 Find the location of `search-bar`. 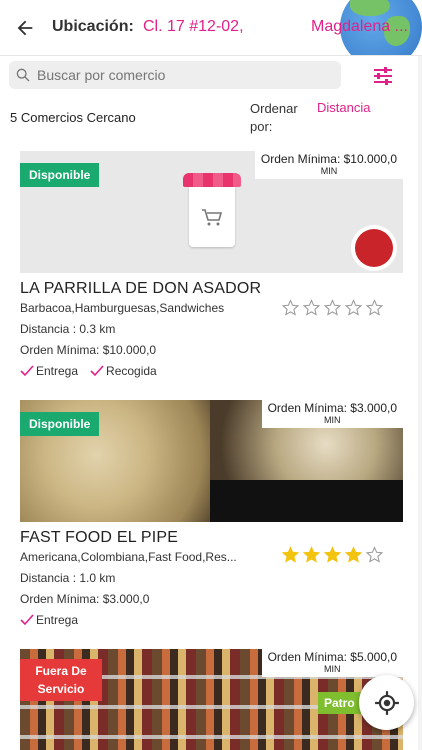

search-bar is located at coordinates (175, 75).